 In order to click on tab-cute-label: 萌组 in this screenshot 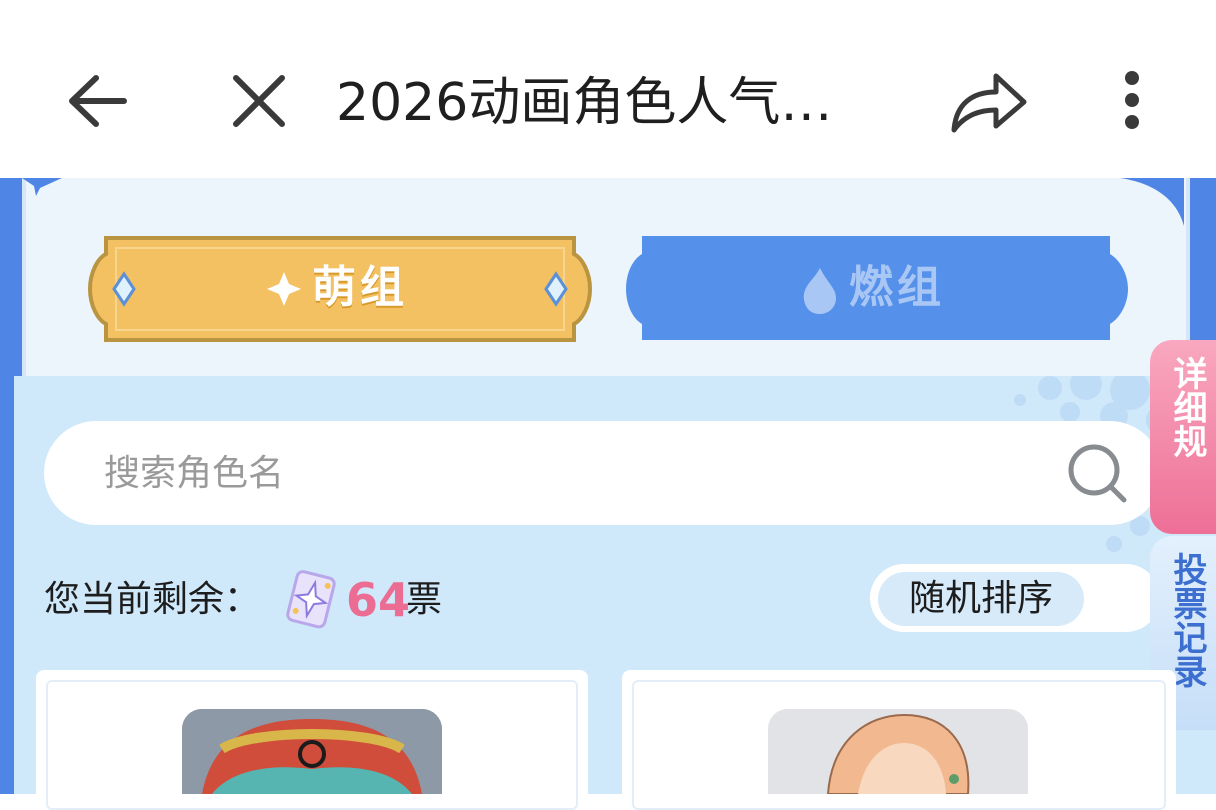, I will do `click(360, 287)`.